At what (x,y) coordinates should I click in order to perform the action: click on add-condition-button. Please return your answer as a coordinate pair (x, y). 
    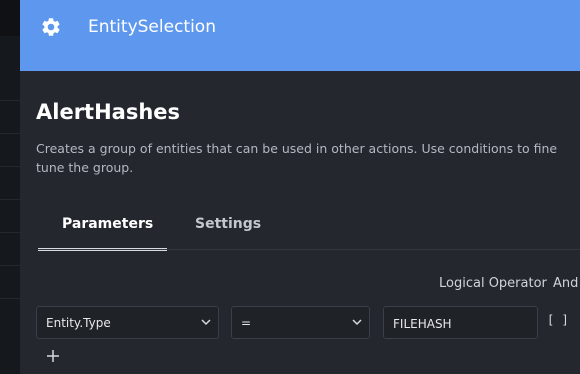
    Looking at the image, I should click on (53, 356).